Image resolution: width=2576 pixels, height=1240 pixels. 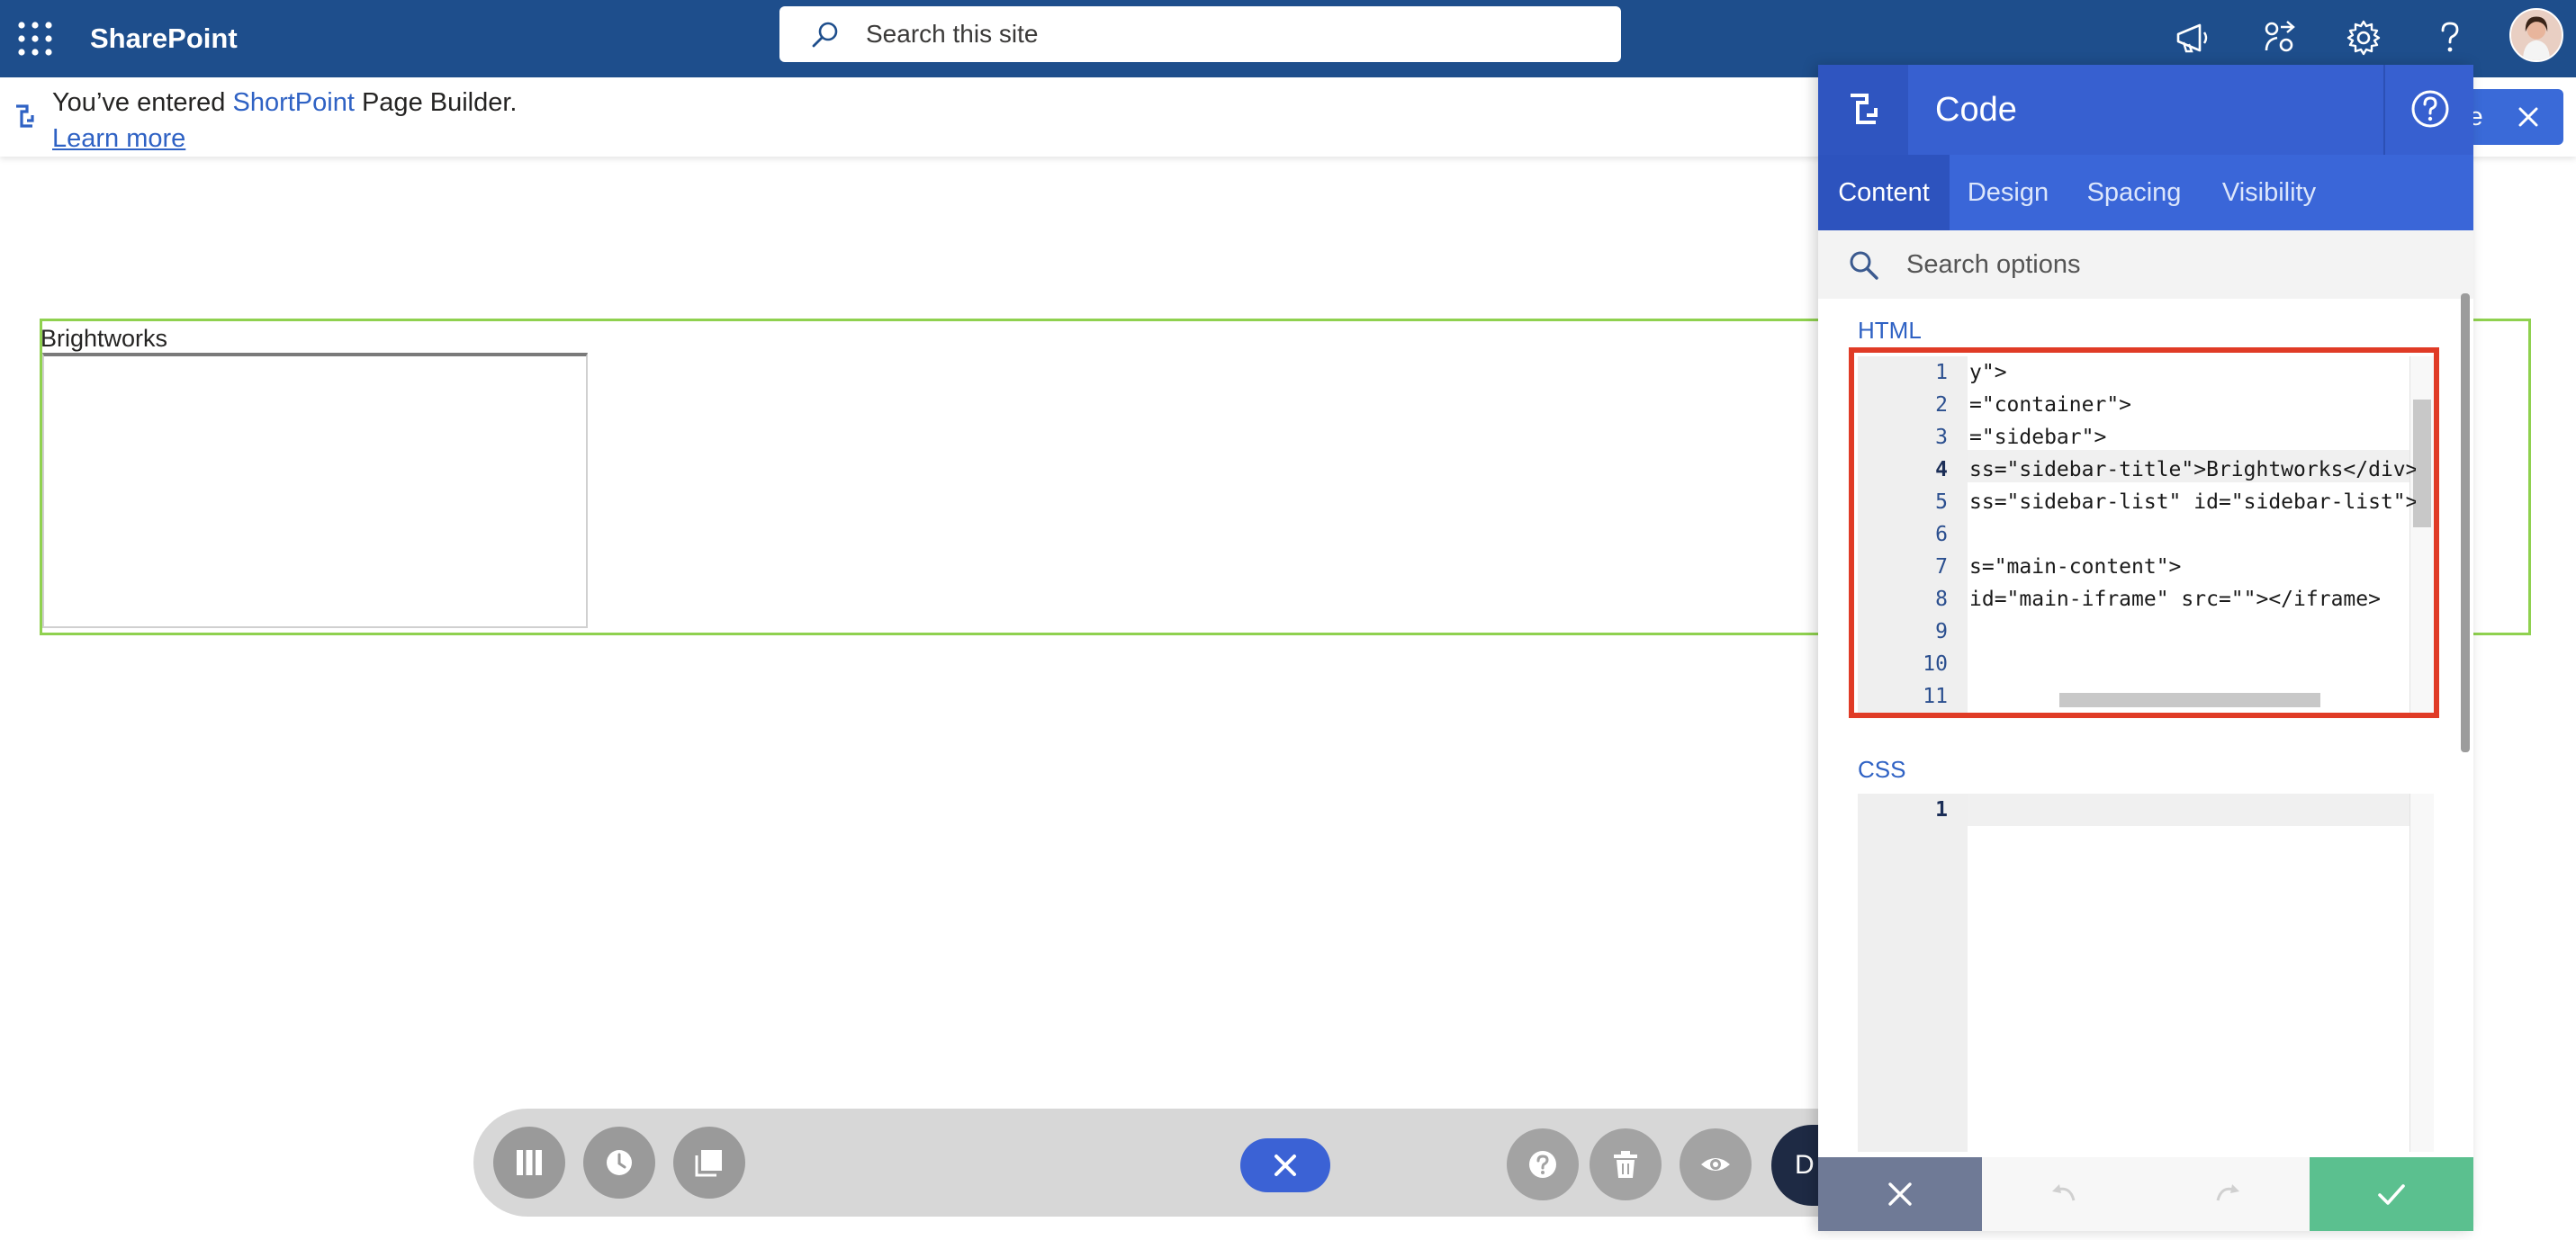 I want to click on history-button, so click(x=619, y=1163).